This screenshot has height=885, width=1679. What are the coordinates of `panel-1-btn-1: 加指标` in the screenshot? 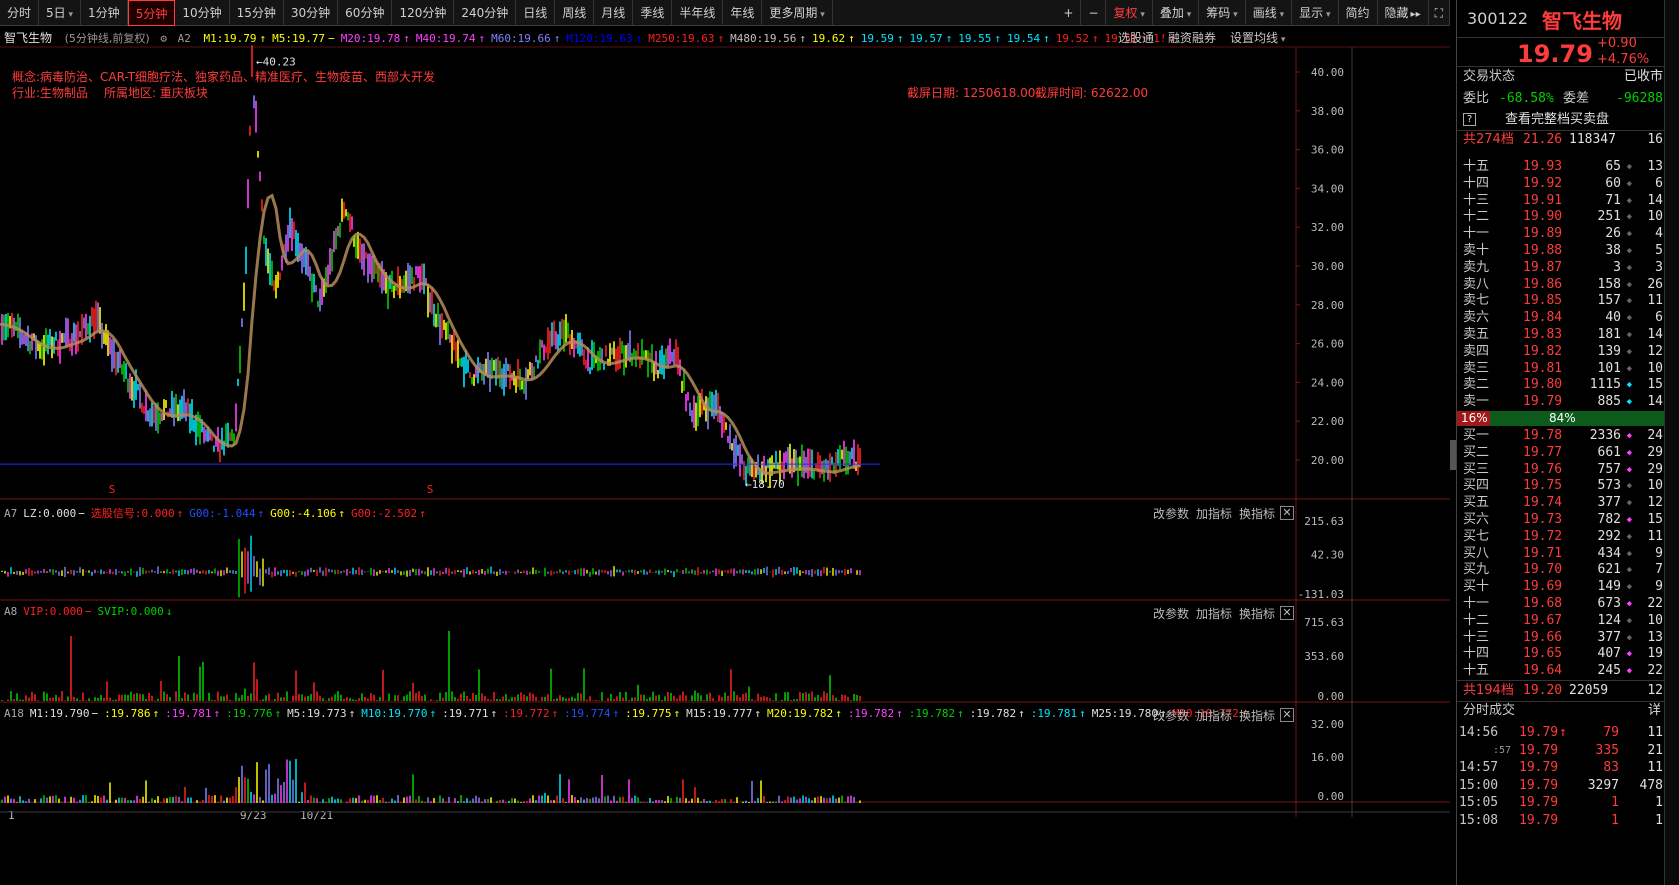 It's located at (1214, 613).